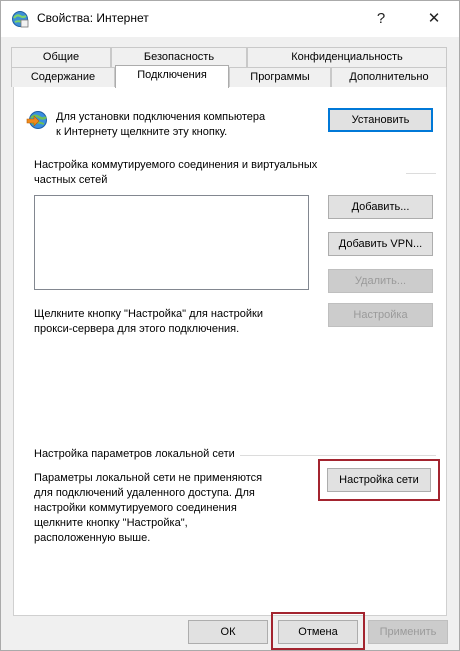 The image size is (460, 651). I want to click on lan-desc-line4: щелкните кнопку "Настройка",, so click(111, 523).